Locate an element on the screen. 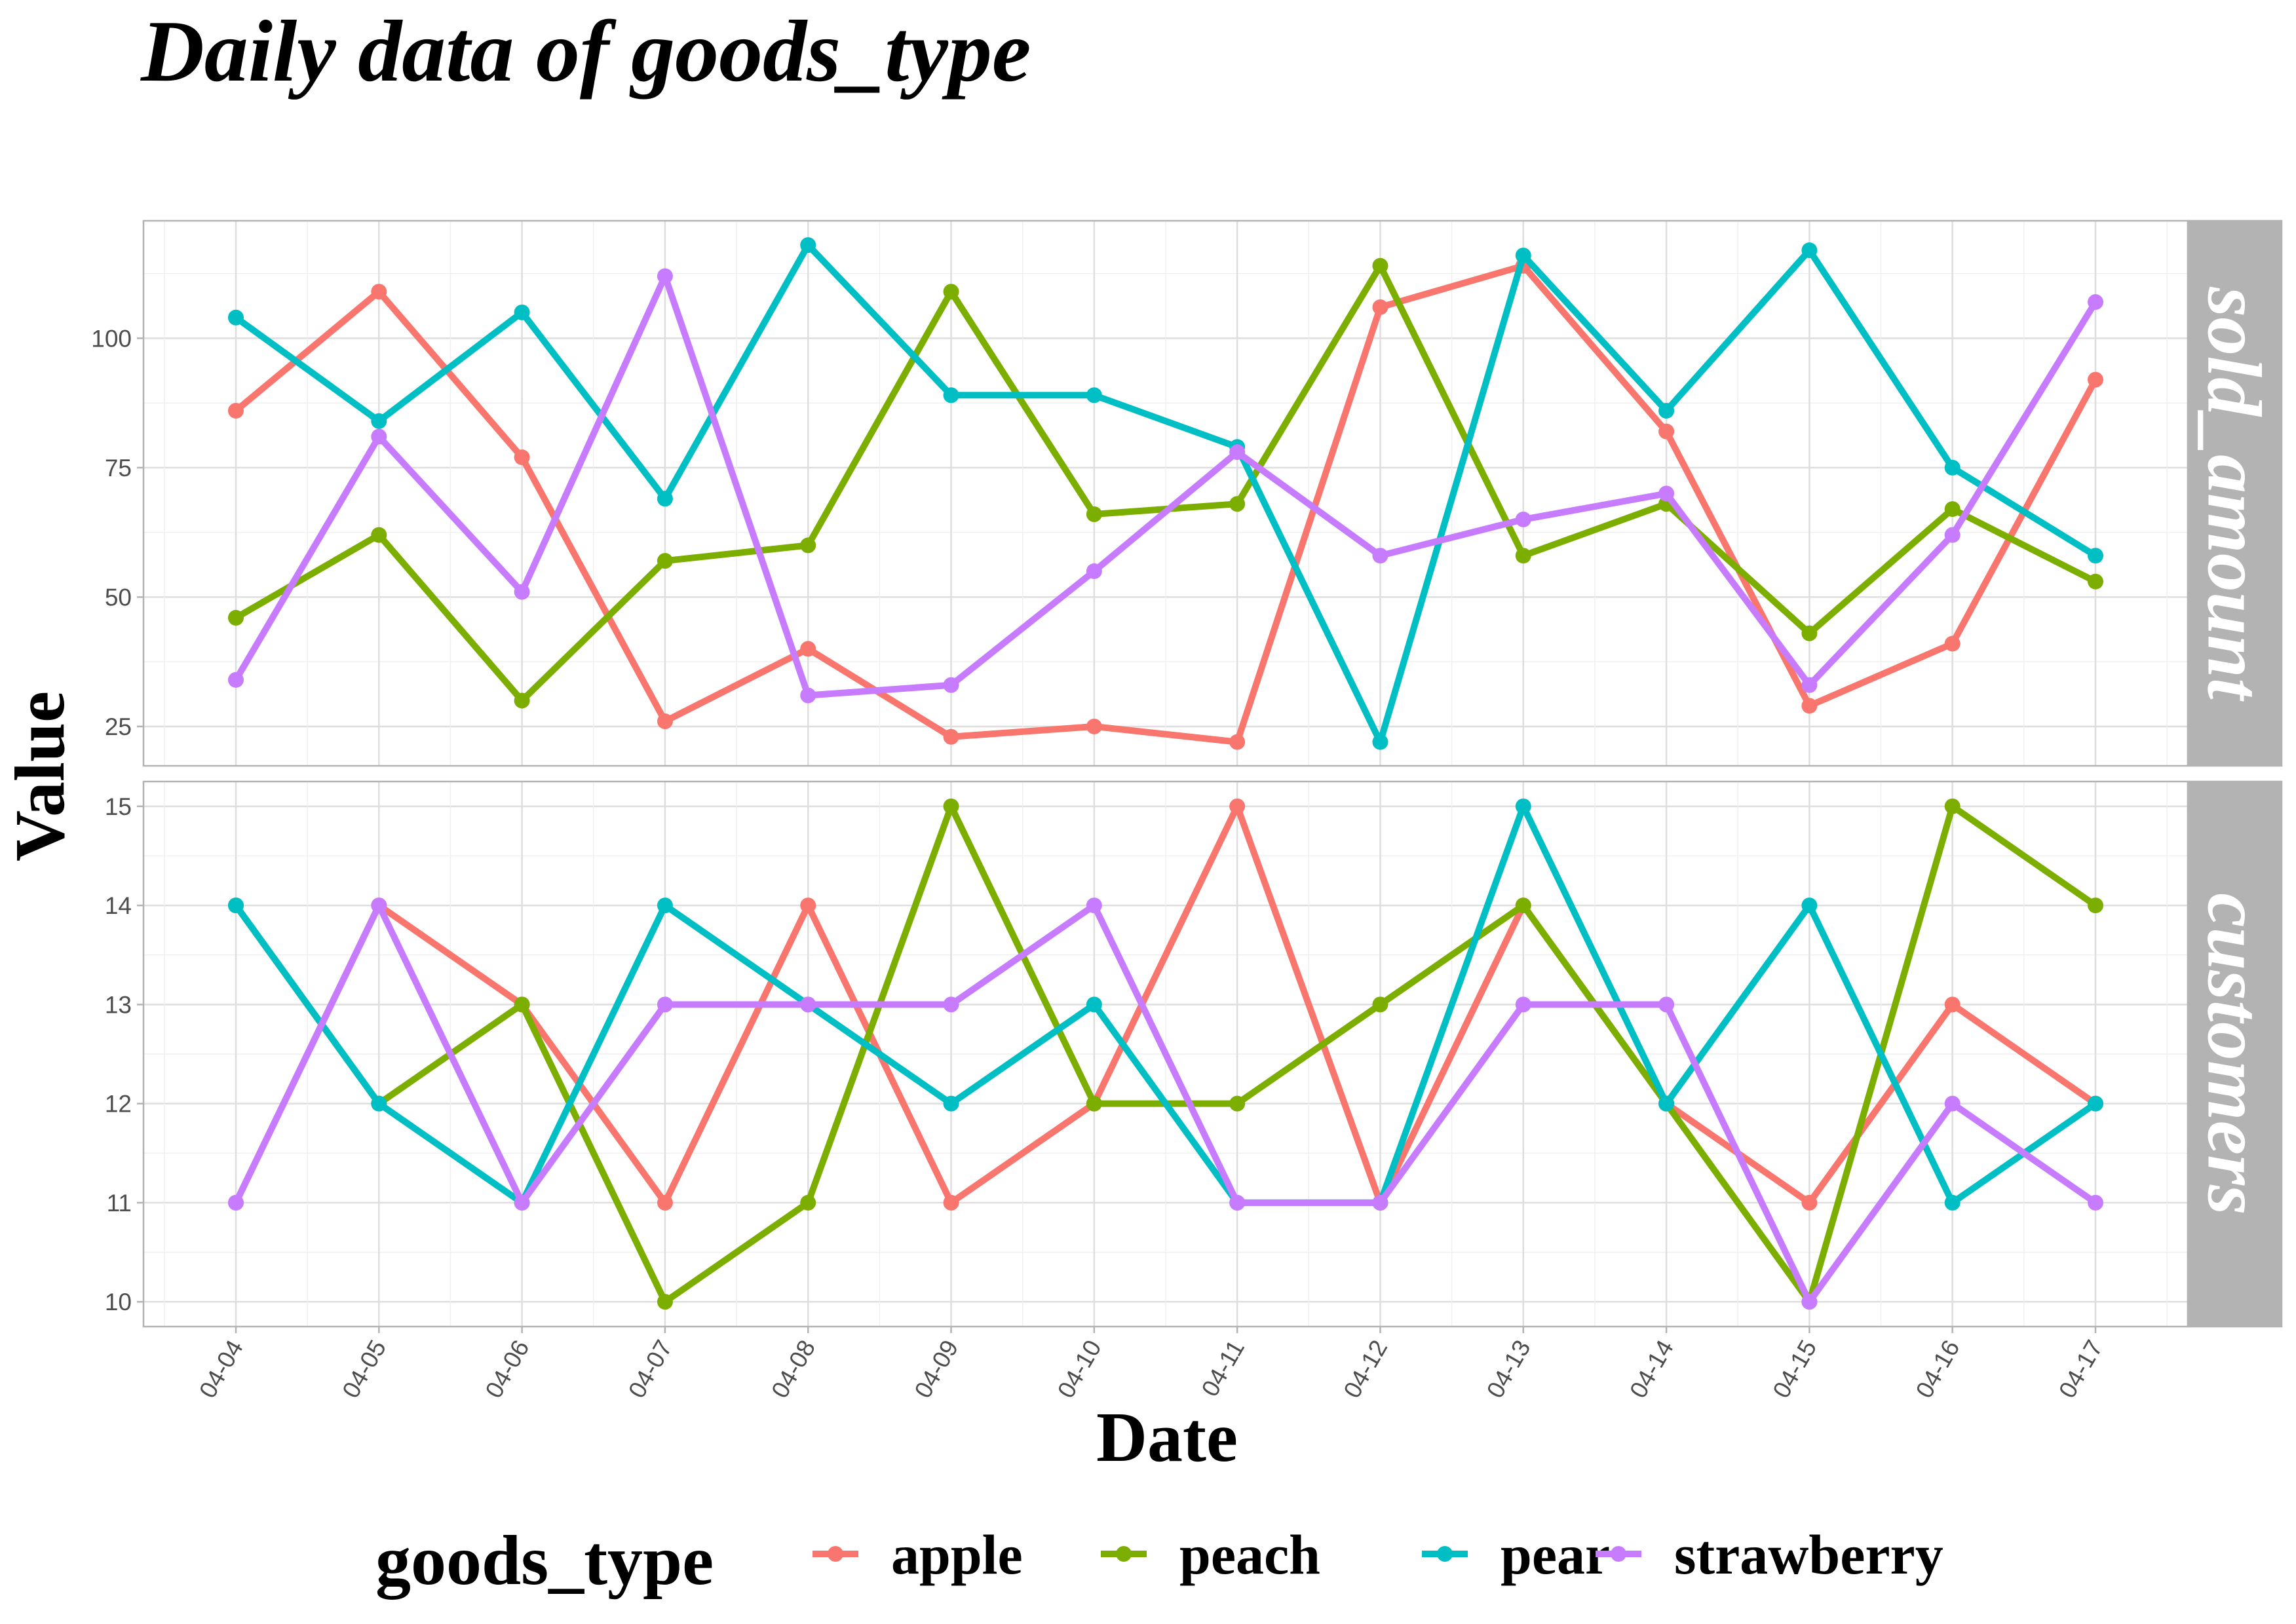  x-tick-label: 04-05 is located at coordinates (364, 1369).